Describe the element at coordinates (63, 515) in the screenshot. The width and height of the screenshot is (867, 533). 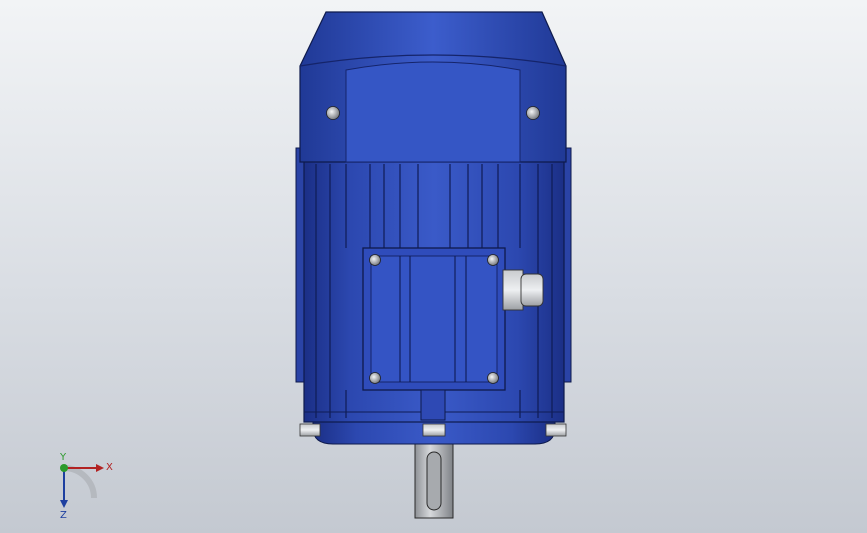
I see `z-axis-label: Z` at that location.